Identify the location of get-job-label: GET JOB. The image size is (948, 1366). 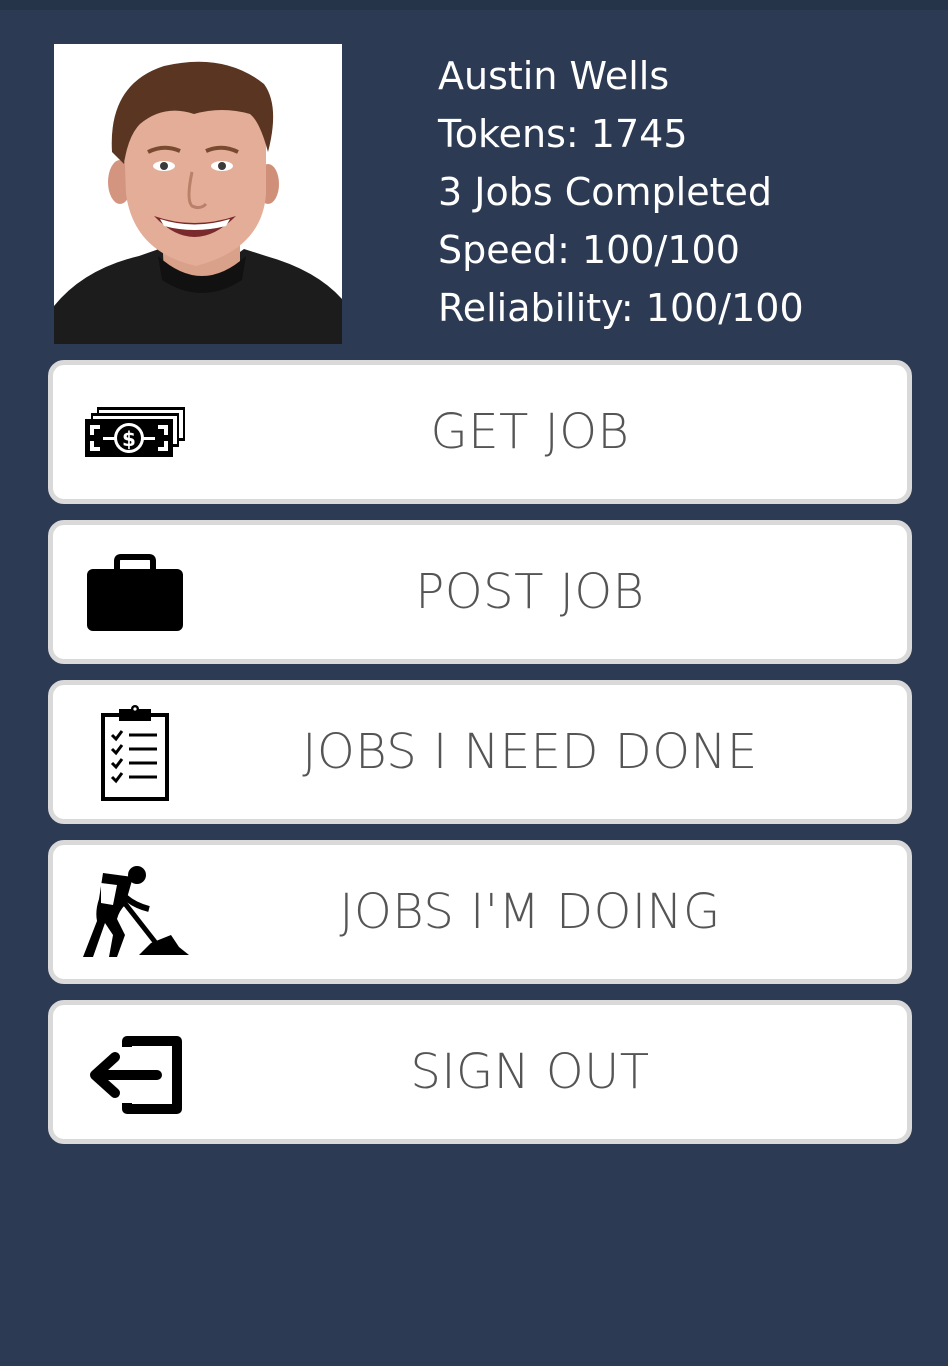
(530, 432).